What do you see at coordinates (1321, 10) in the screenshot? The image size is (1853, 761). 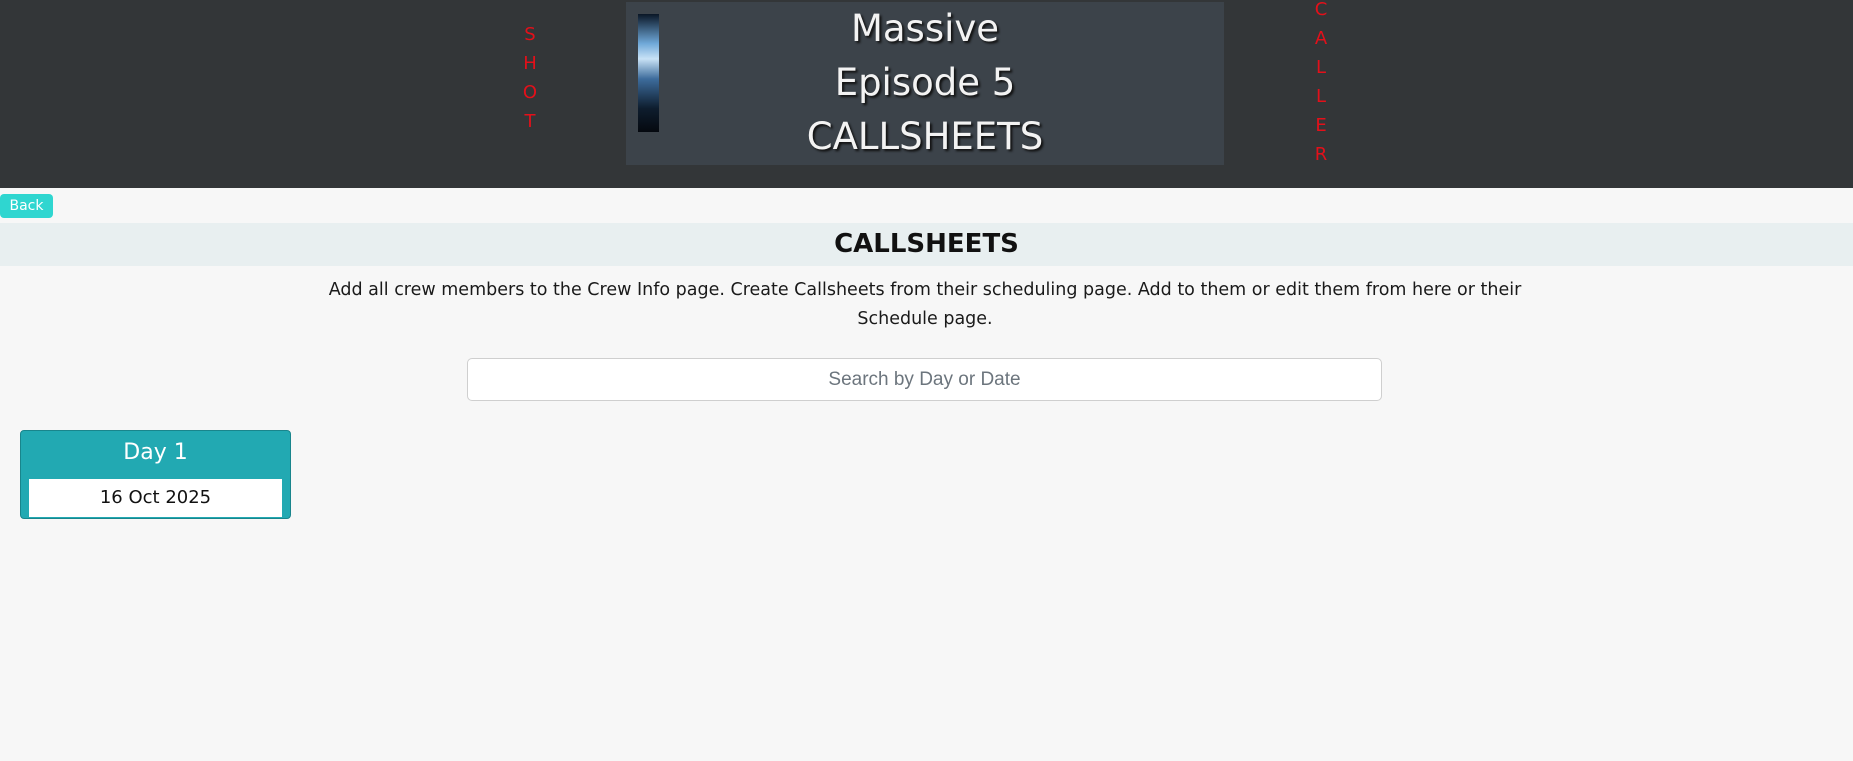 I see `logo-letter: C` at bounding box center [1321, 10].